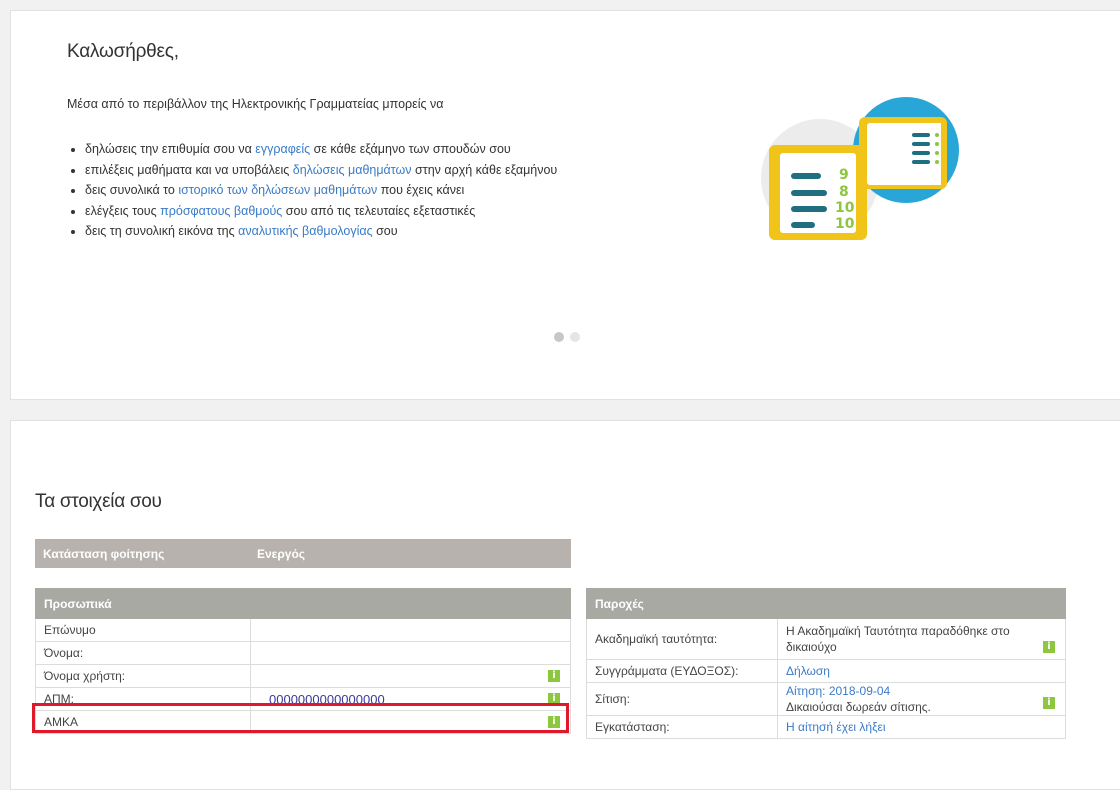 Image resolution: width=1120 pixels, height=790 pixels. I want to click on study-status-label: Κατάσταση φοίτησης, so click(104, 553).